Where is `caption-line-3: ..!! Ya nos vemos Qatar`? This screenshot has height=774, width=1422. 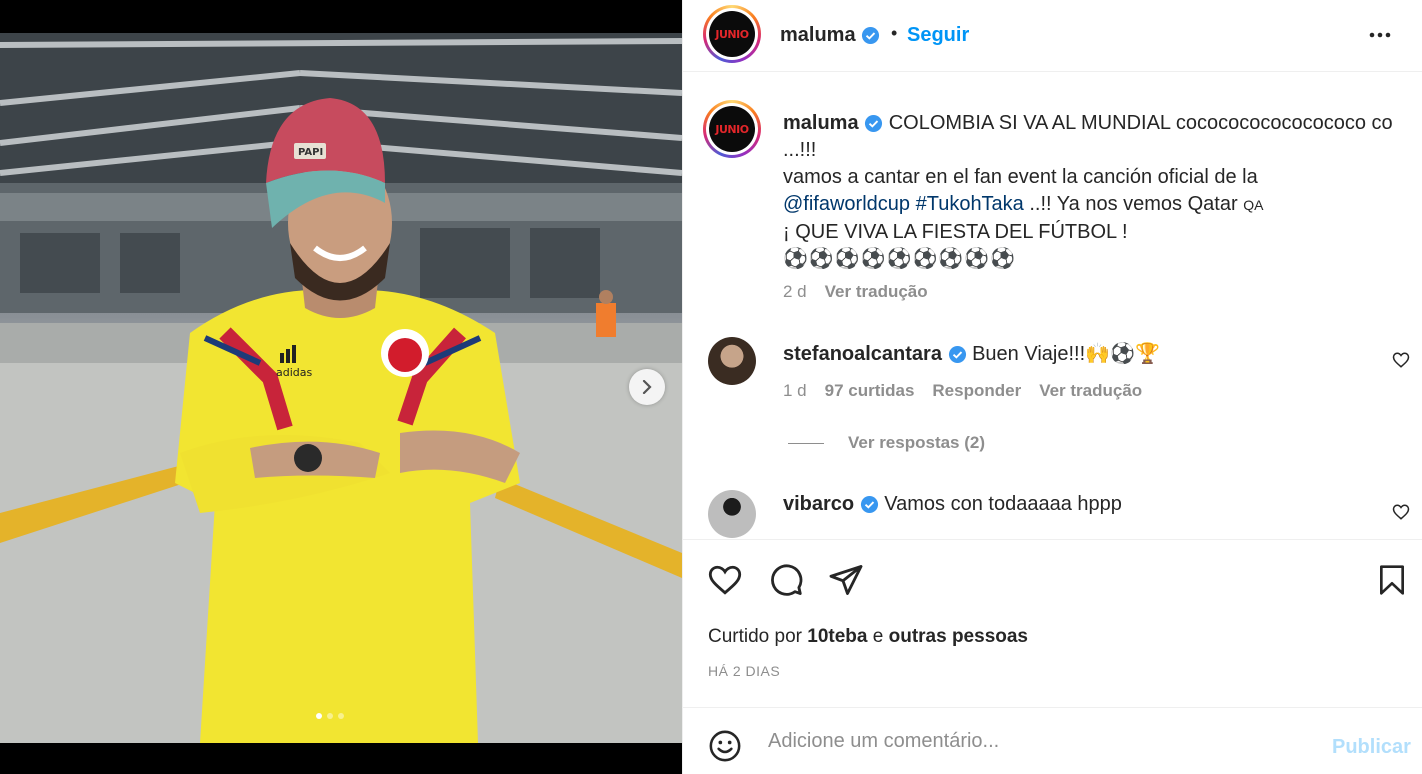
caption-line-3: ..!! Ya nos vemos Qatar is located at coordinates (1130, 204).